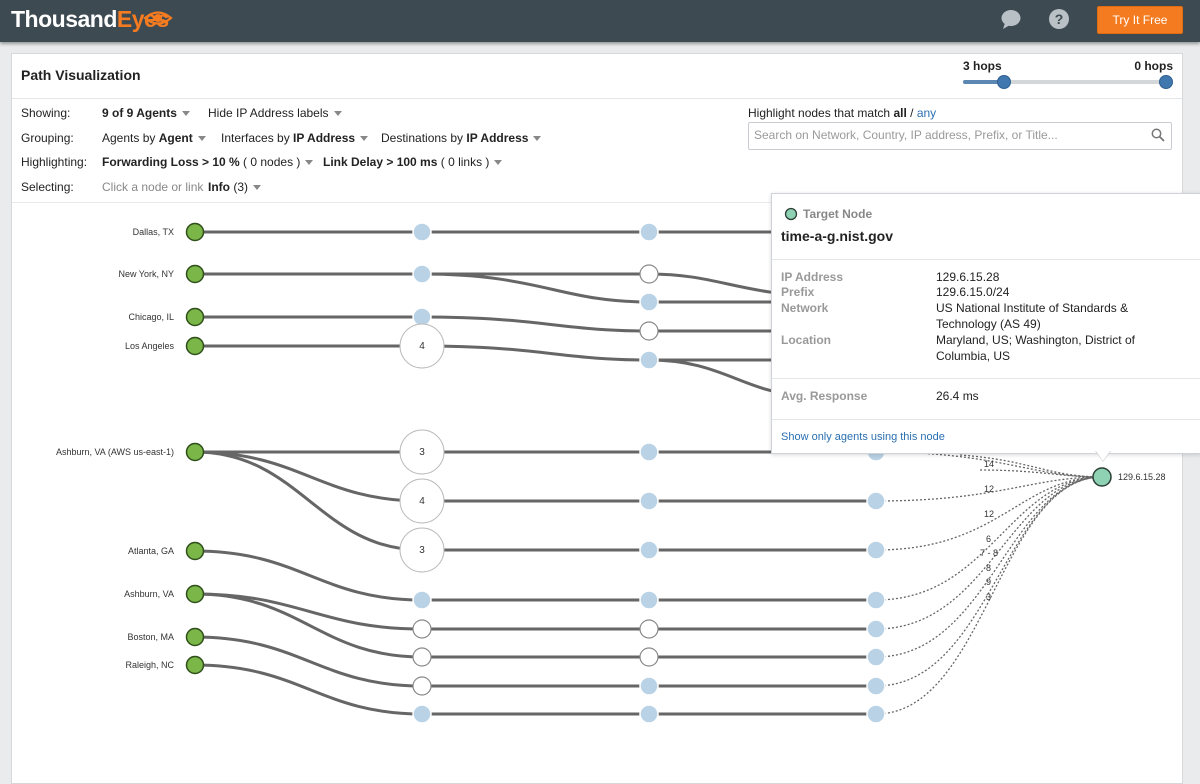 Image resolution: width=1200 pixels, height=784 pixels. What do you see at coordinates (115, 452) in the screenshot?
I see `agent-label: Ashburn, VA (AWS us-east-1)` at bounding box center [115, 452].